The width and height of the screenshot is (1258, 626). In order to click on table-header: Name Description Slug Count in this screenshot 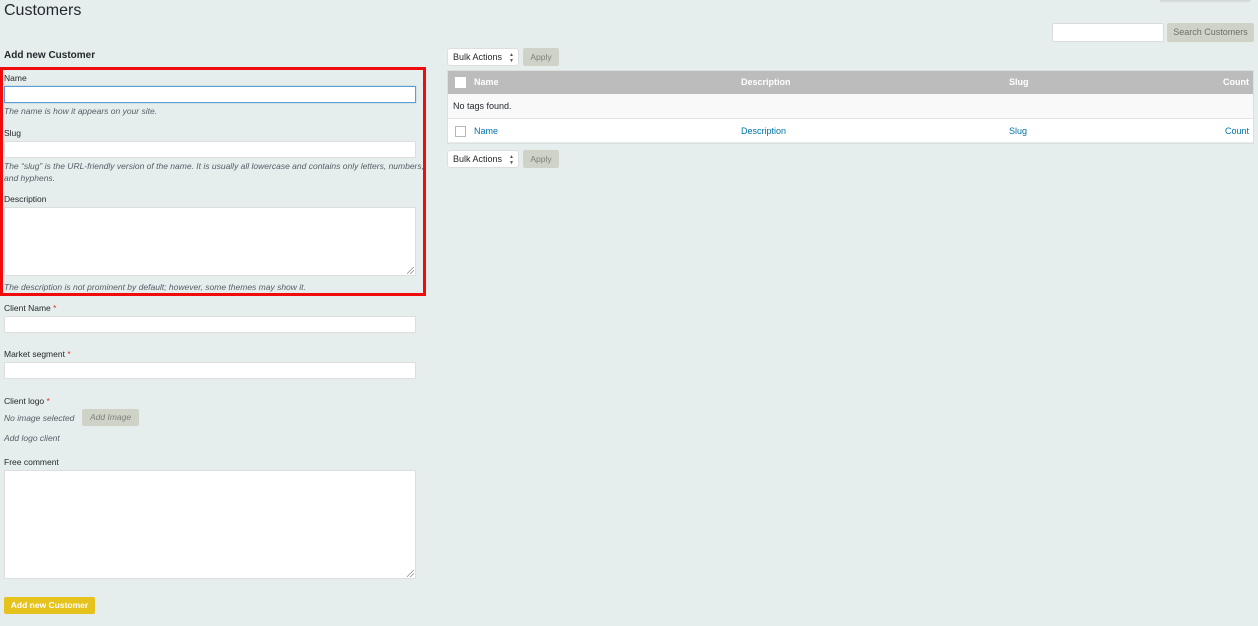, I will do `click(850, 82)`.